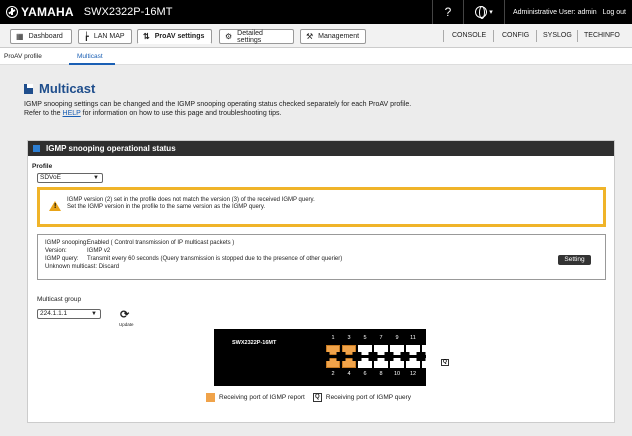 This screenshot has width=632, height=436. Describe the element at coordinates (381, 338) in the screenshot. I see `port-number-7: 7` at that location.